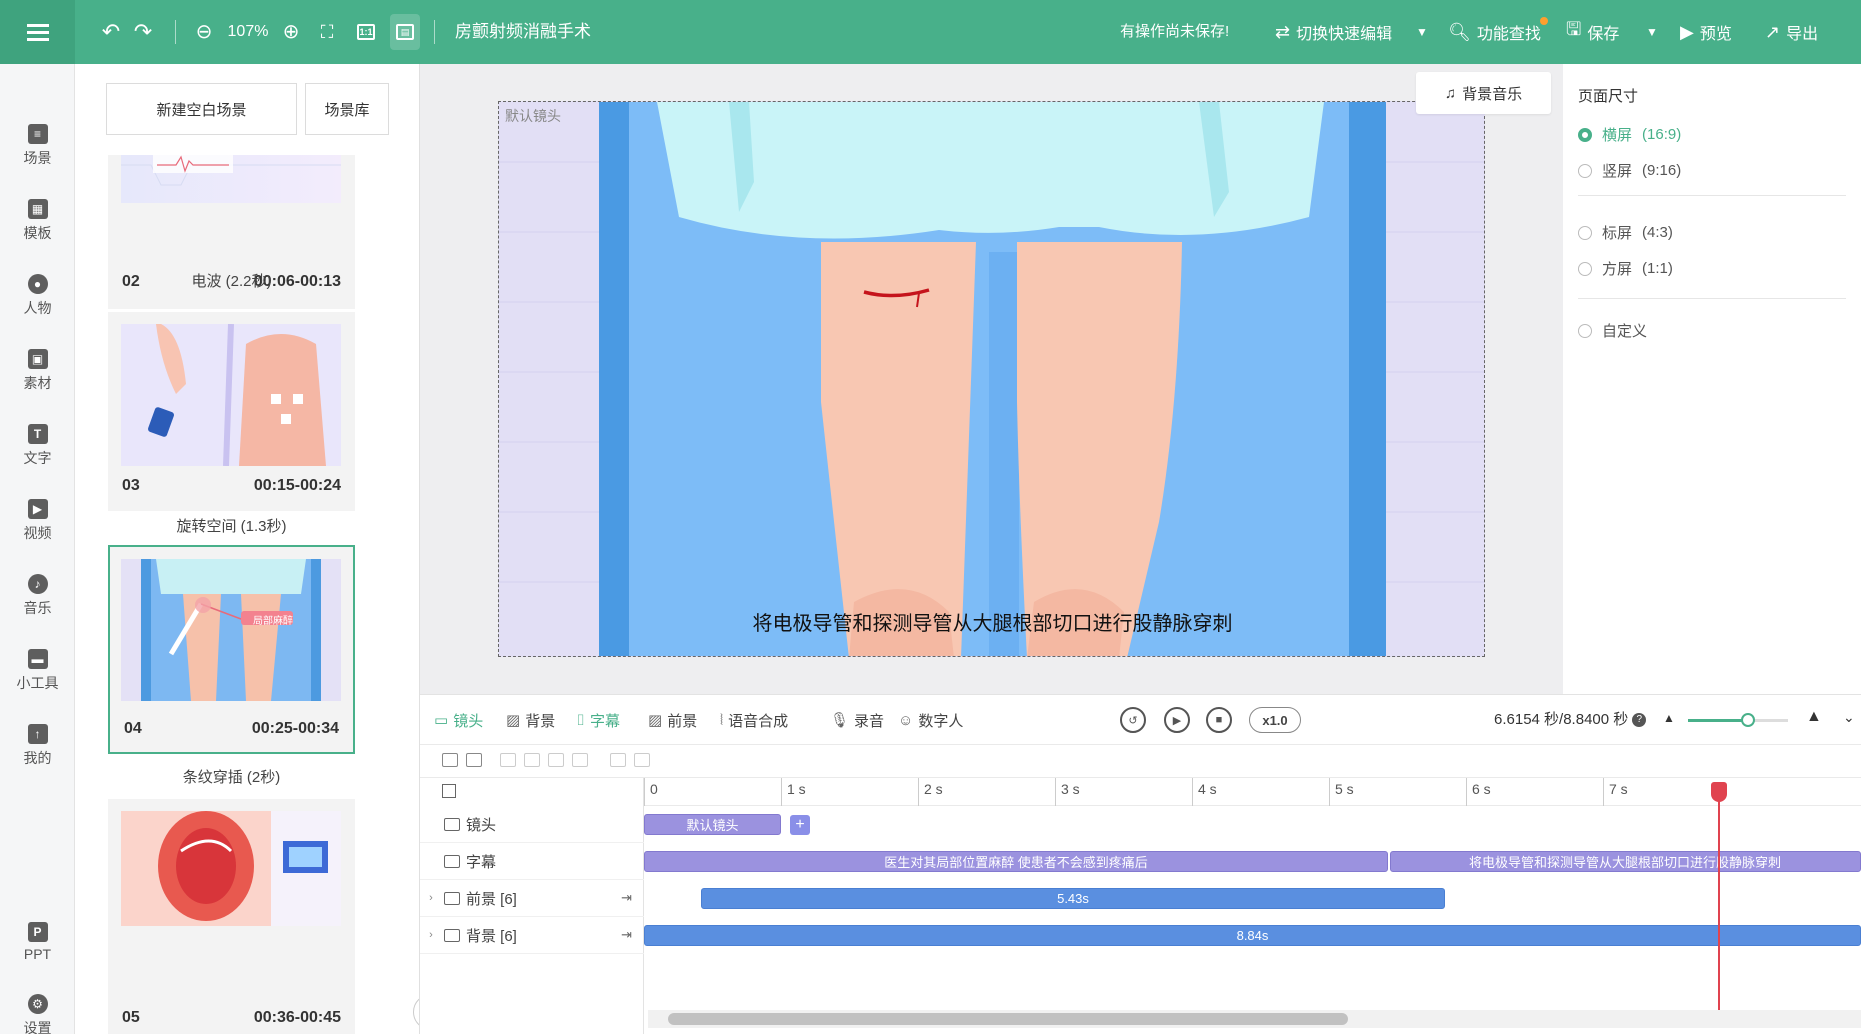  What do you see at coordinates (1629, 134) in the screenshot?
I see `radio-landscape: 横屏 (16:9)` at bounding box center [1629, 134].